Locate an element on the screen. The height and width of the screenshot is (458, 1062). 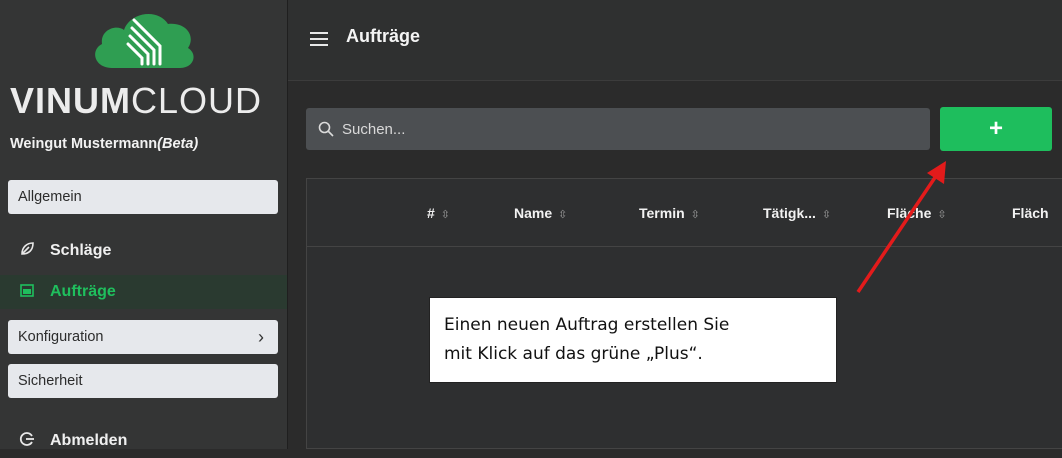
chevron-right-icon: › is located at coordinates (261, 337).